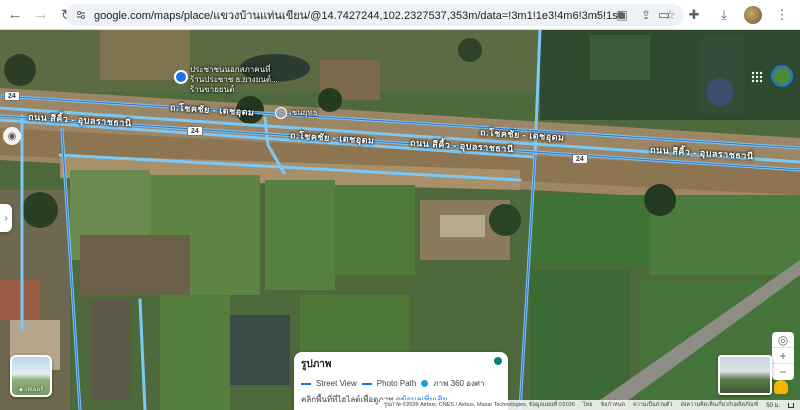 The height and width of the screenshot is (410, 800). I want to click on zoom-in-button: +, so click(783, 356).